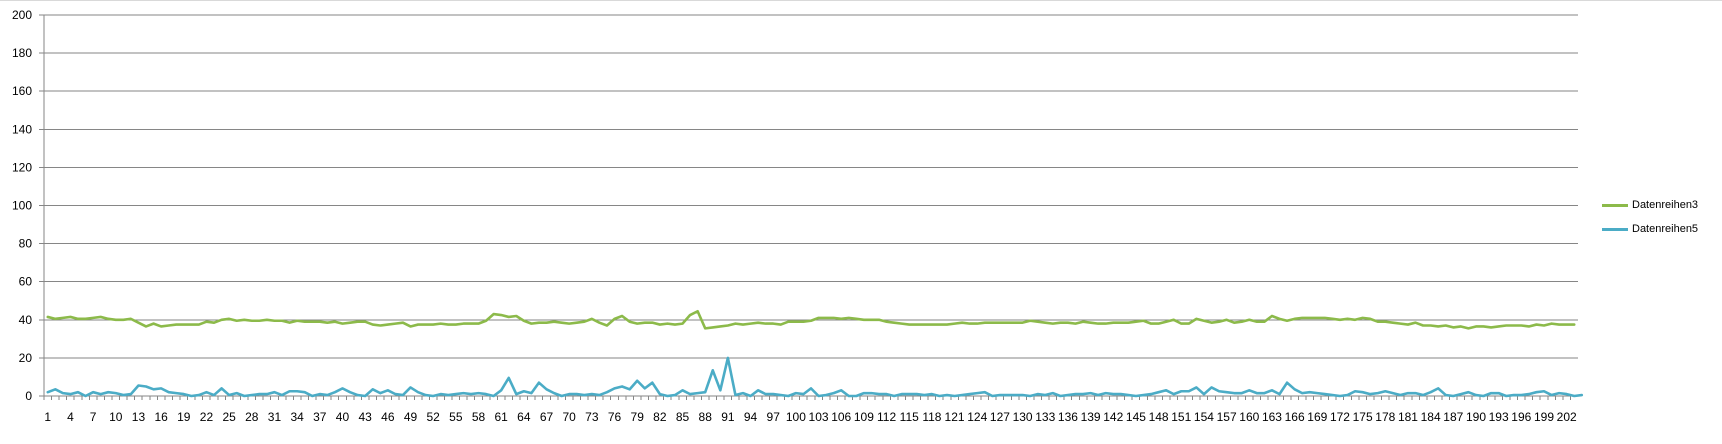 The image size is (1722, 444). What do you see at coordinates (1476, 417) in the screenshot?
I see `x-tick-label: 190` at bounding box center [1476, 417].